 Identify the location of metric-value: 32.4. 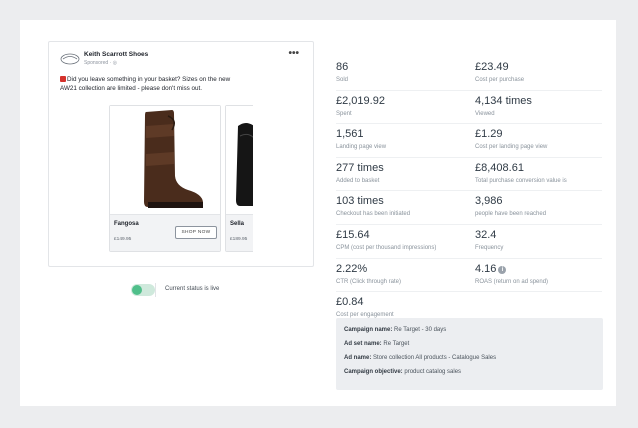
(486, 234).